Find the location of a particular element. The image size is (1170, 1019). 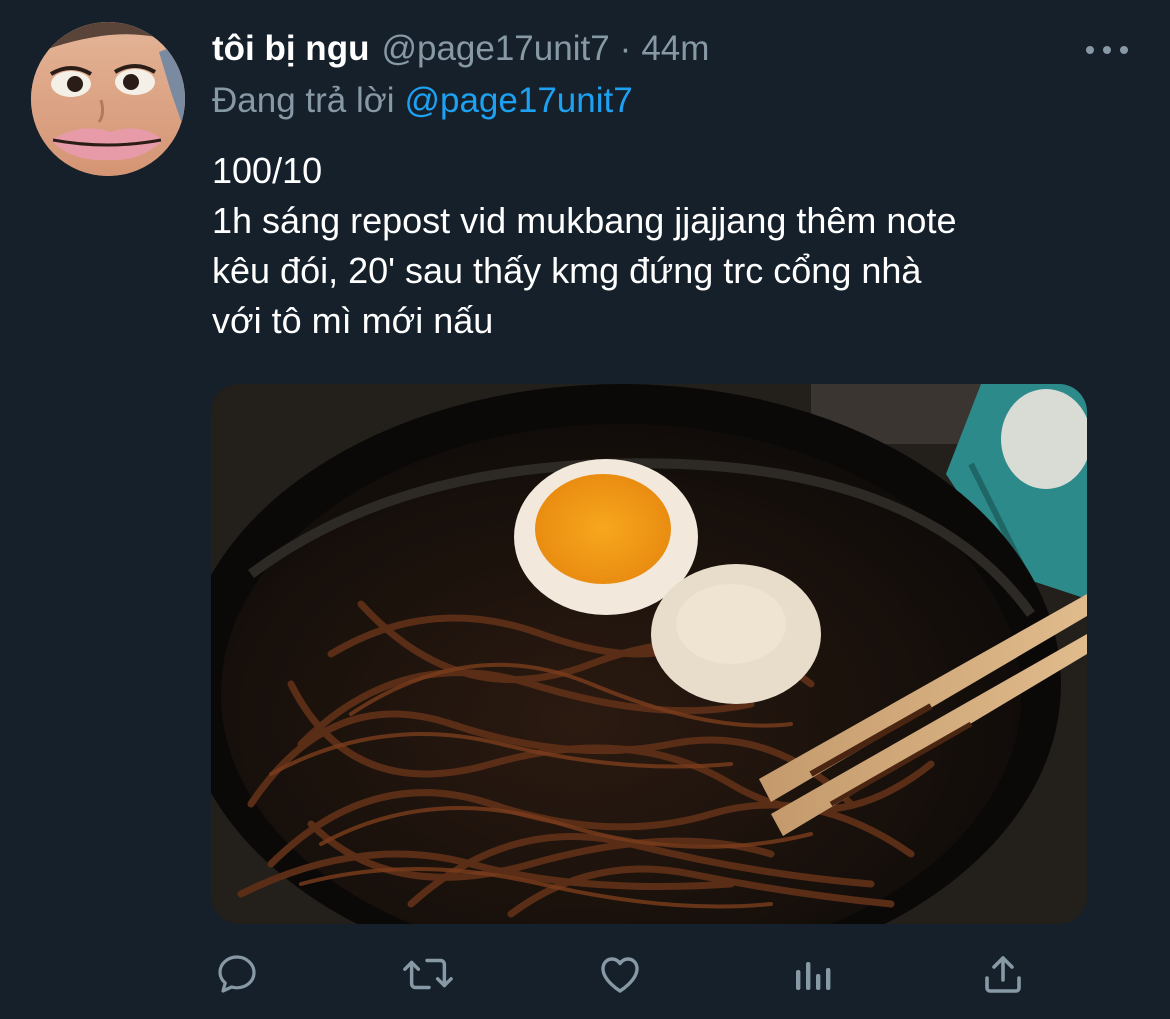

more-icon is located at coordinates (1107, 50).